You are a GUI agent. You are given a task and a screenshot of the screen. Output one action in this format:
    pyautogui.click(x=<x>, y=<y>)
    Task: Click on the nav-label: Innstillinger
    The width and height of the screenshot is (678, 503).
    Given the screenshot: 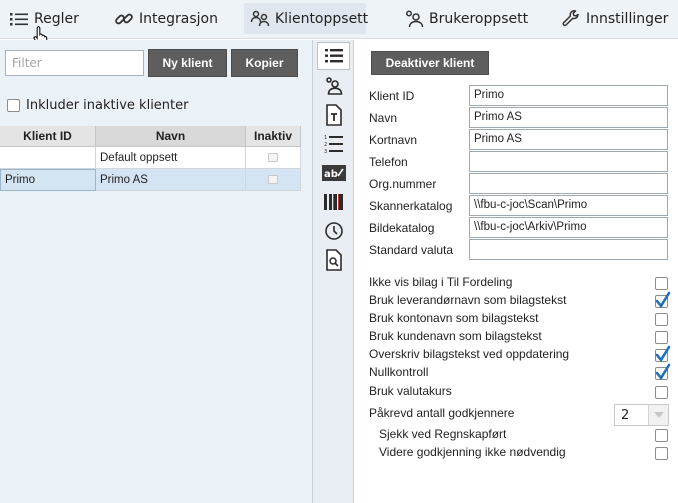 What is the action you would take?
    pyautogui.click(x=627, y=18)
    